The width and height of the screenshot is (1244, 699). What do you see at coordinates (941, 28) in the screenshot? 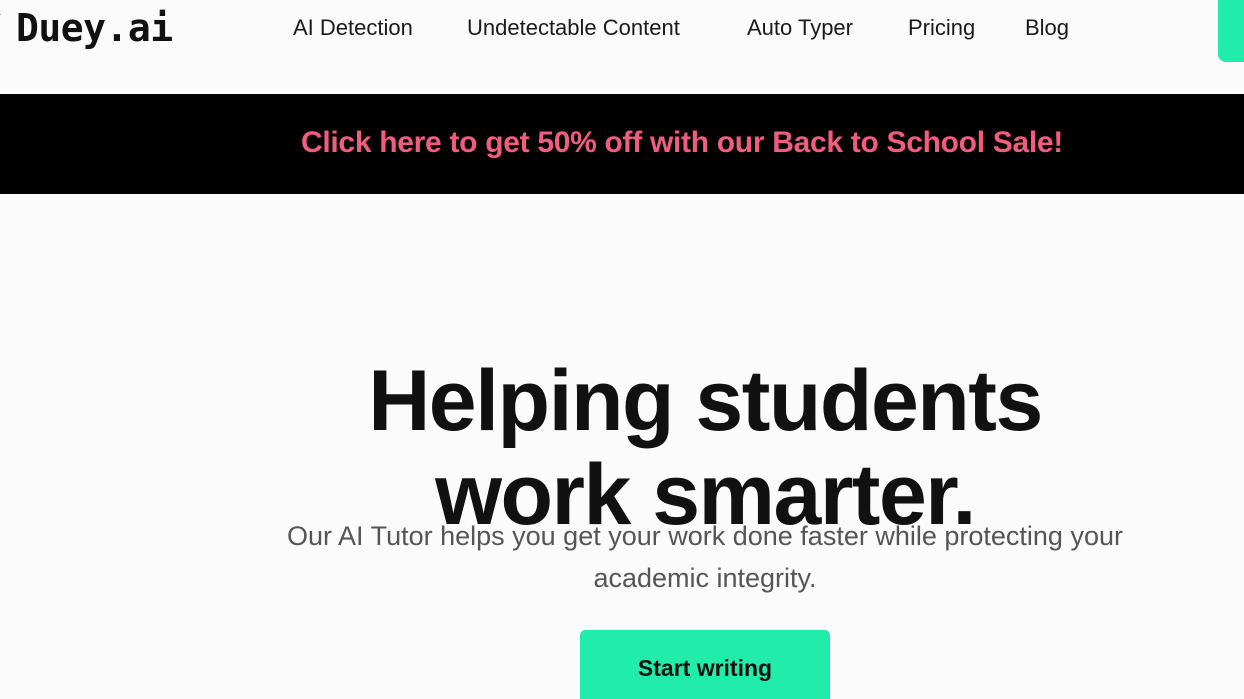
I see `nav-pricing: Pricing` at bounding box center [941, 28].